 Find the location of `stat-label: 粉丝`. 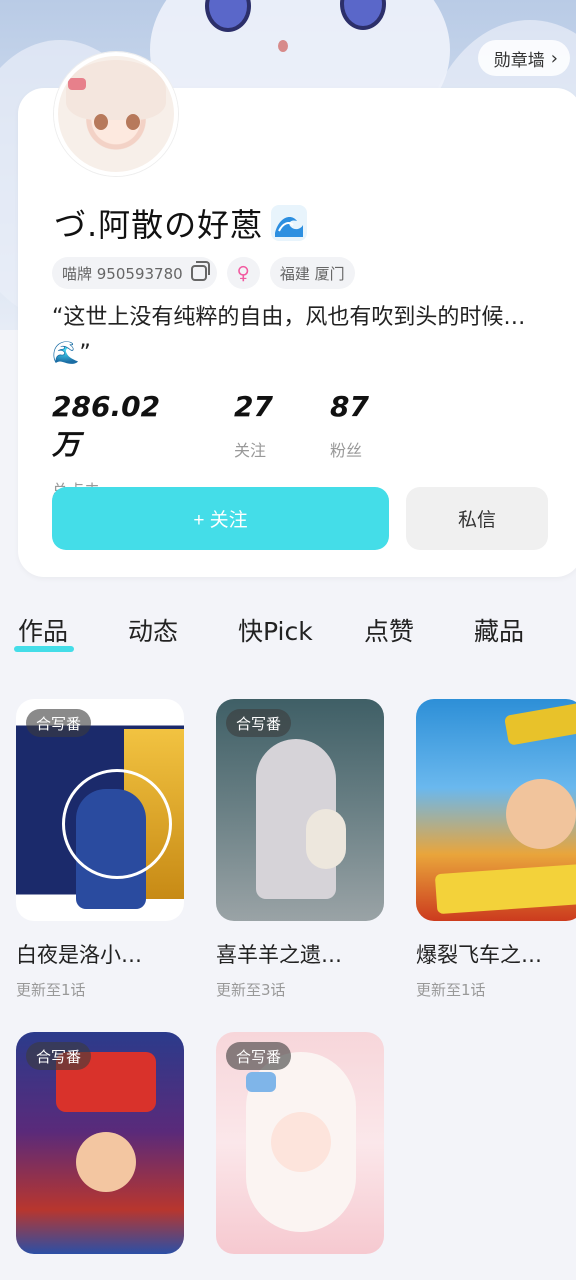

stat-label: 粉丝 is located at coordinates (346, 450).